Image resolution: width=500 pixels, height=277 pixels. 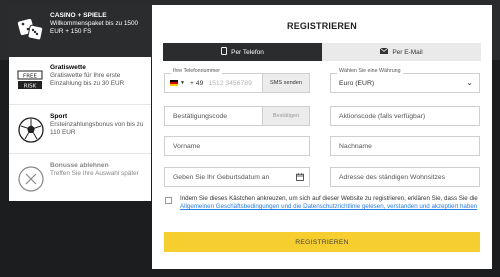 I want to click on bonus-title: Sport, so click(x=59, y=116).